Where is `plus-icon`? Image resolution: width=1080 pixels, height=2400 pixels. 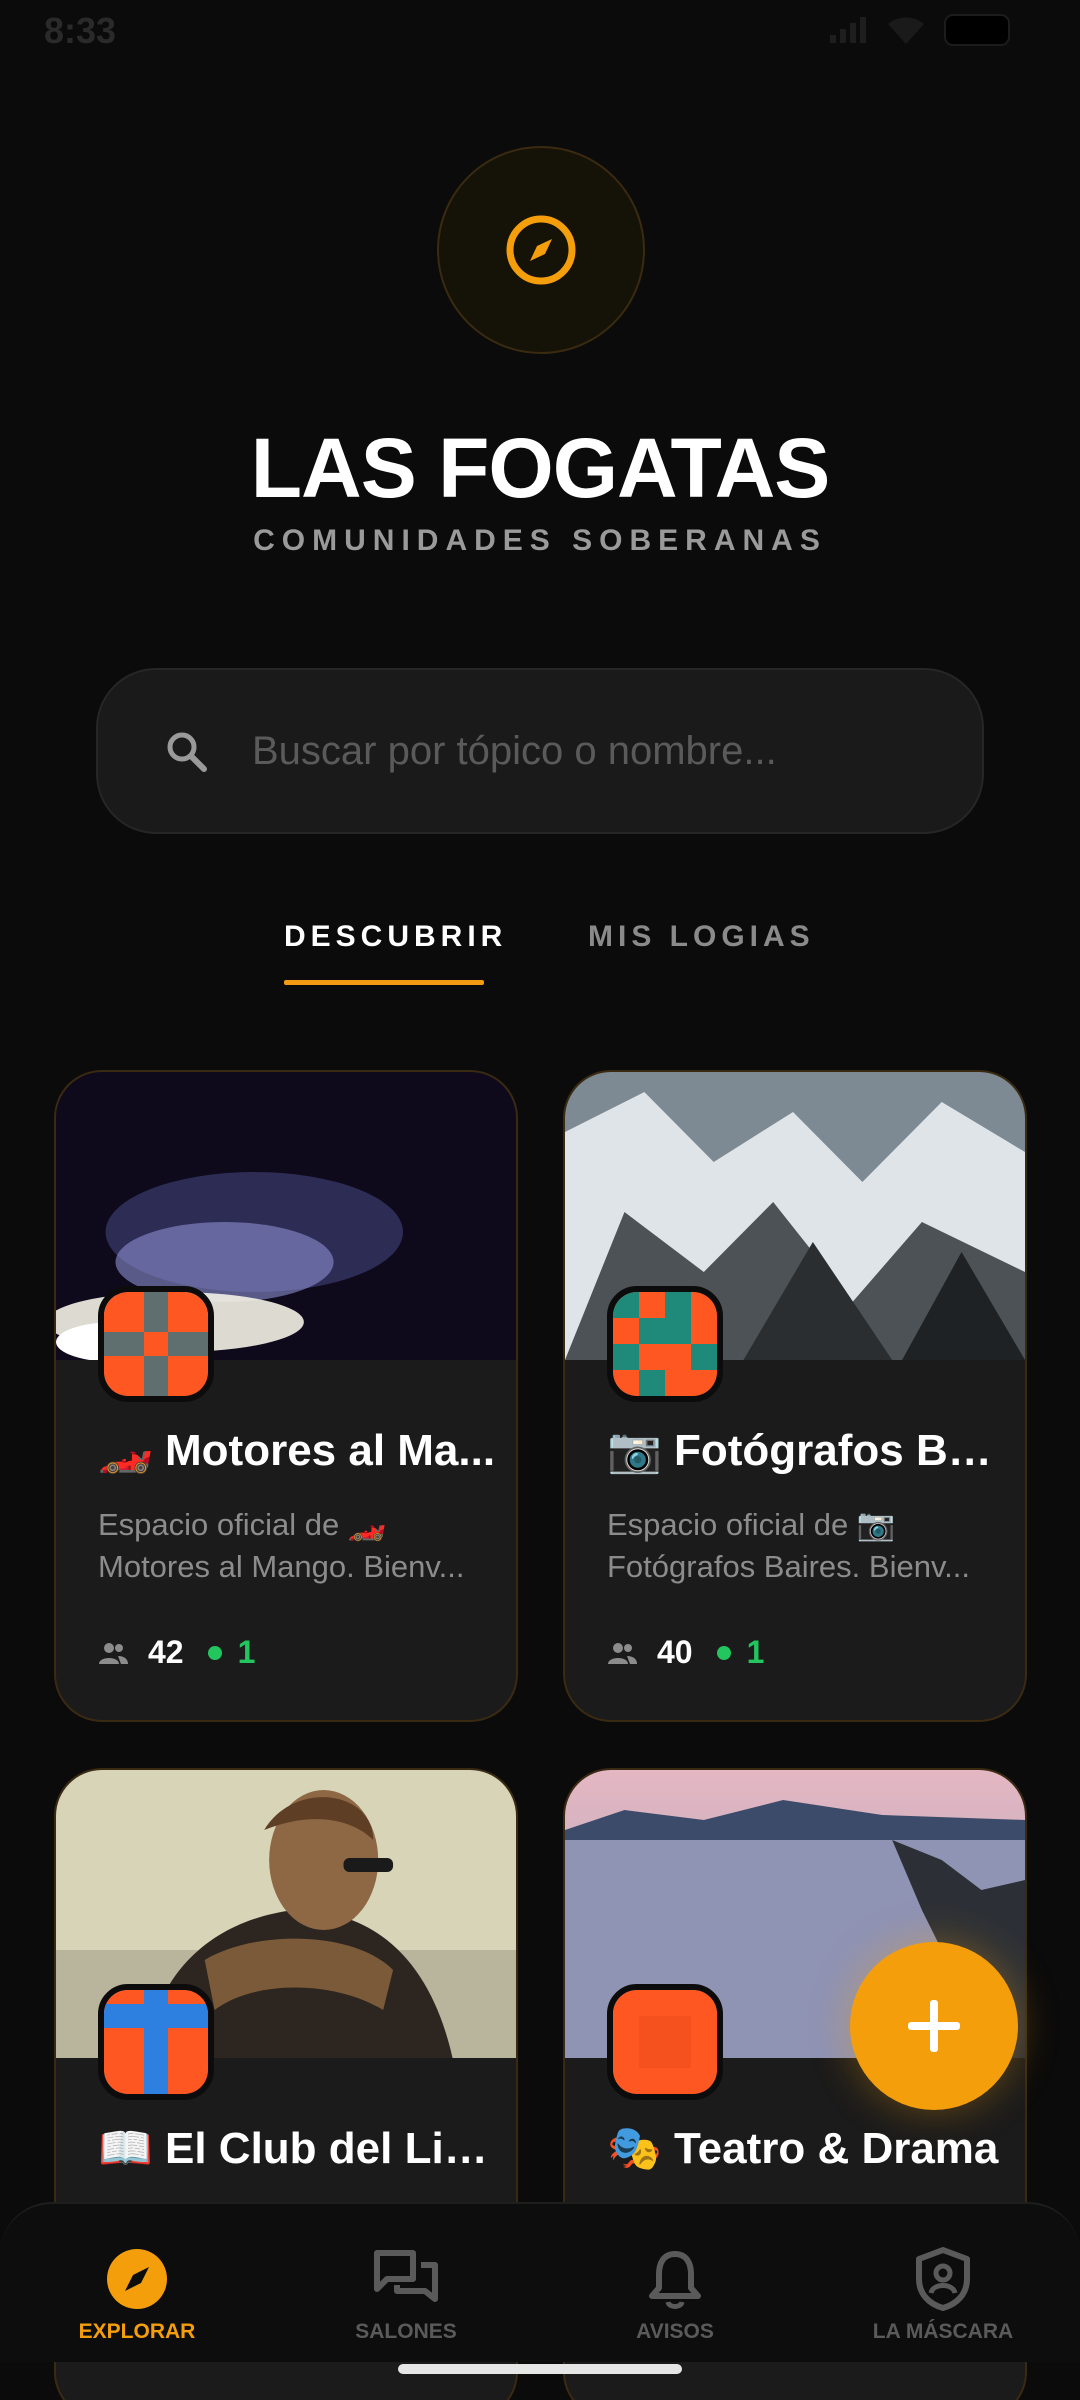 plus-icon is located at coordinates (934, 2026).